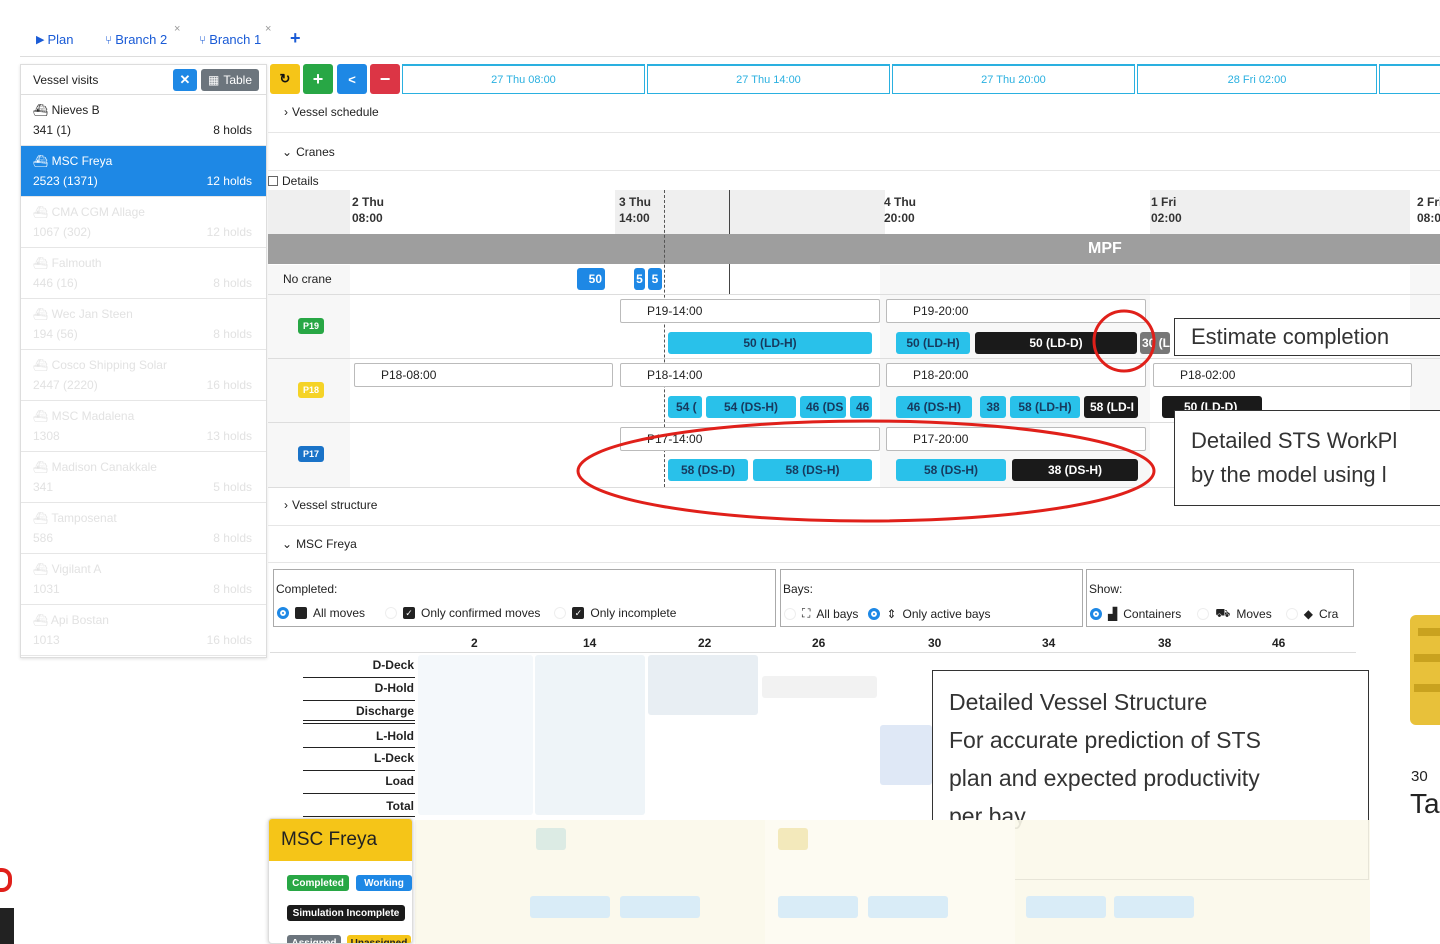  I want to click on filter-option: All bays, so click(837, 614).